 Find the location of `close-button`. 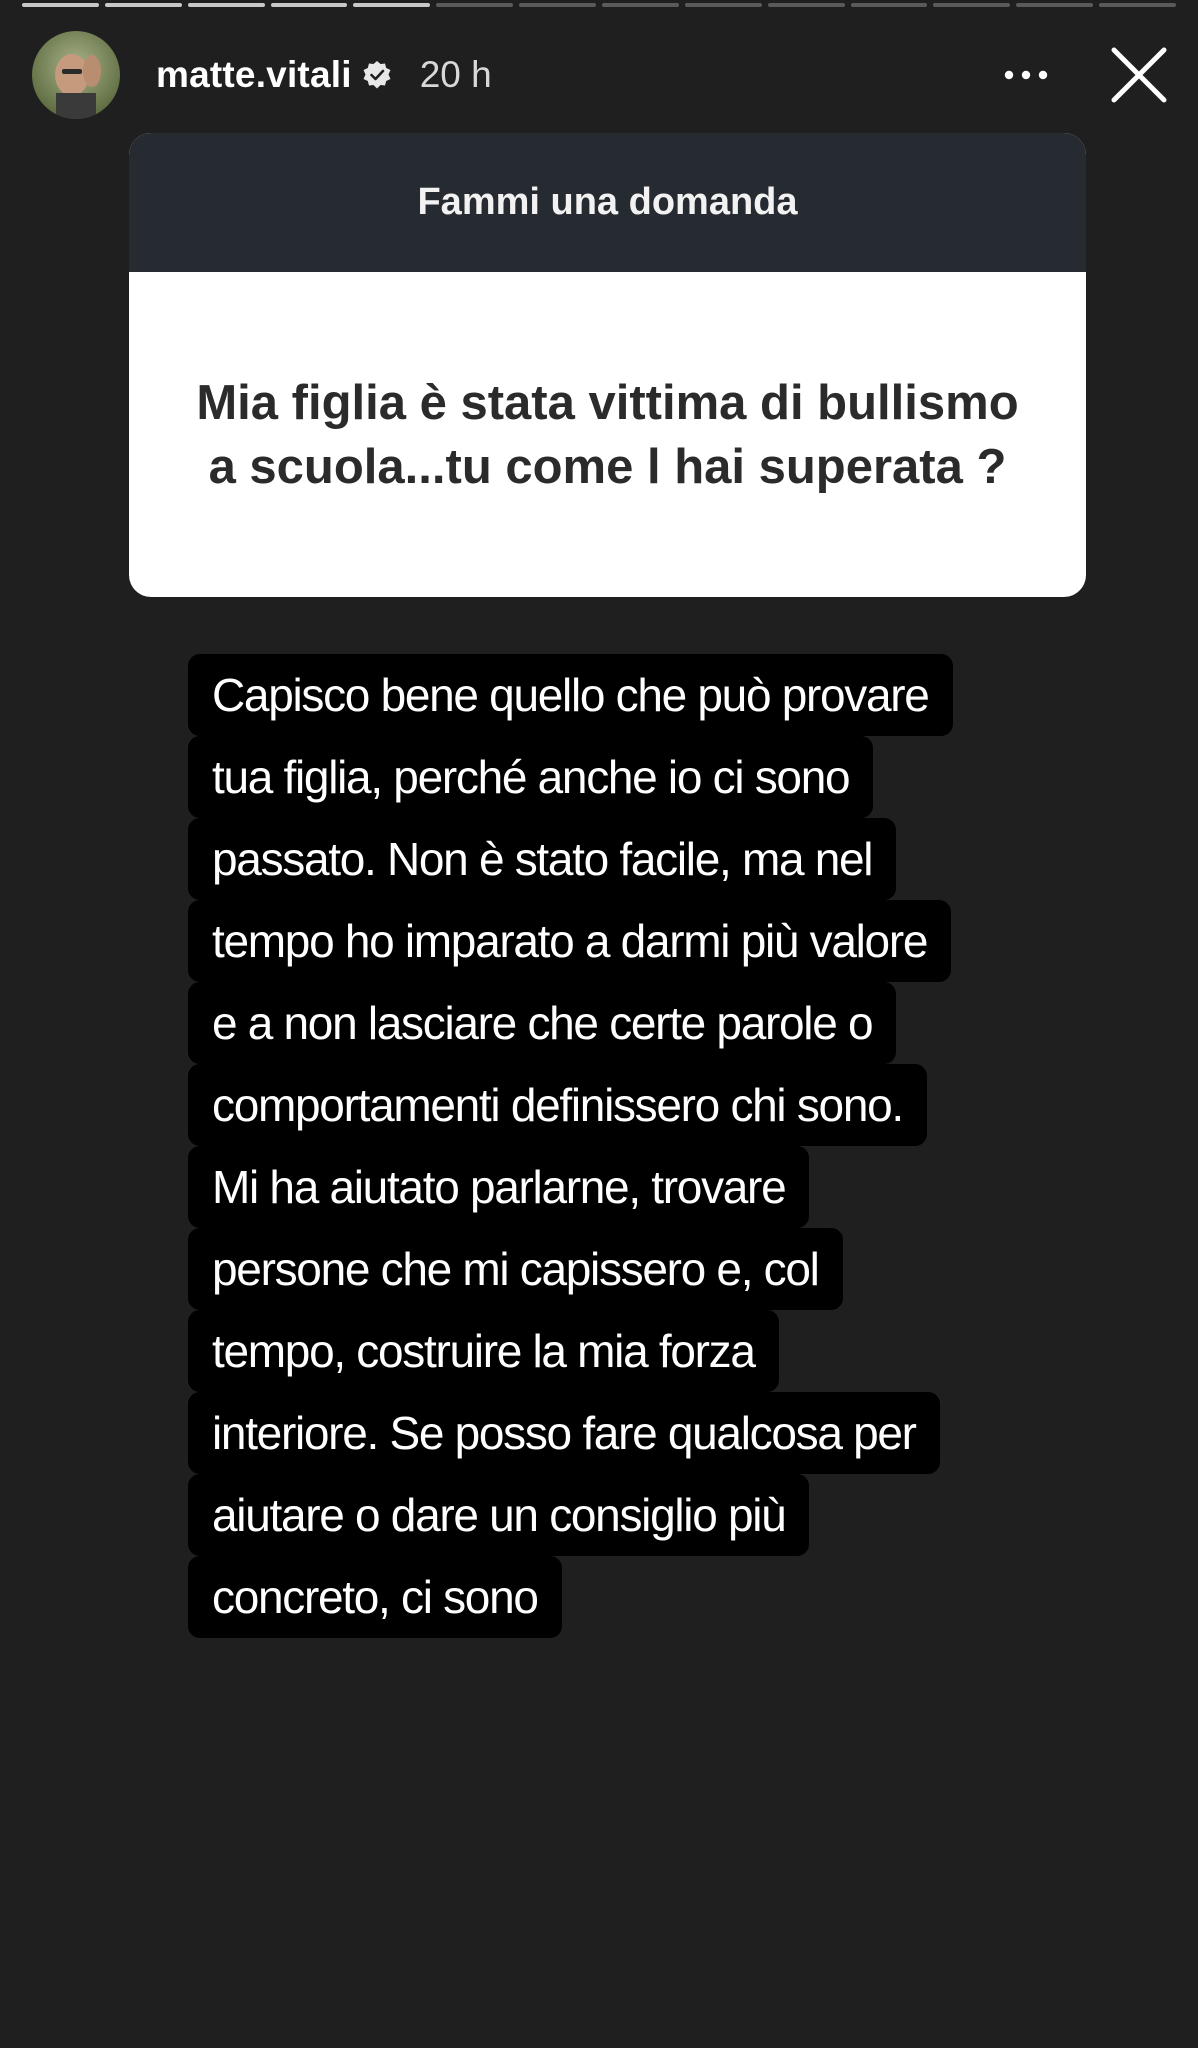

close-button is located at coordinates (1139, 75).